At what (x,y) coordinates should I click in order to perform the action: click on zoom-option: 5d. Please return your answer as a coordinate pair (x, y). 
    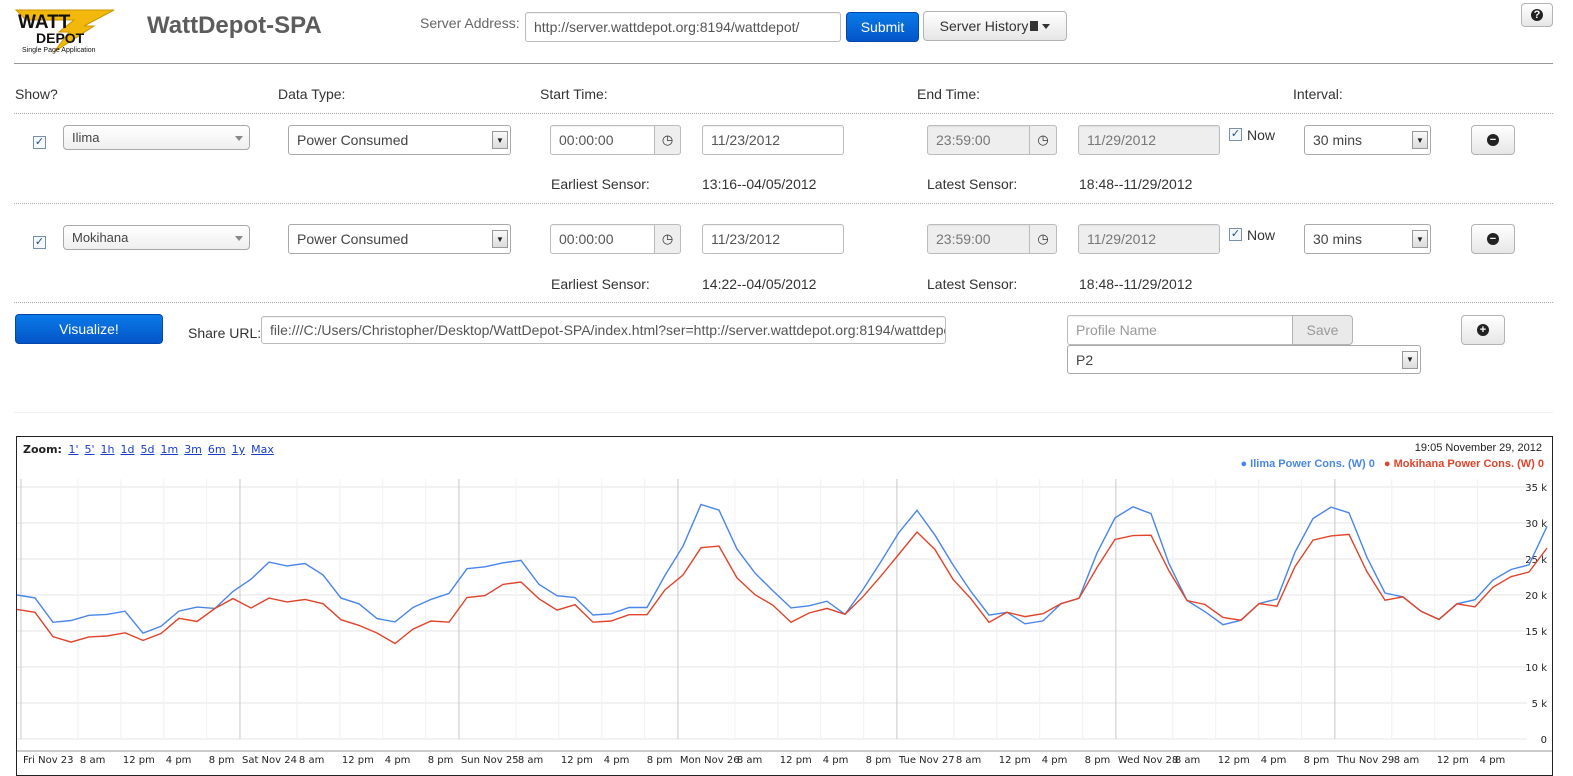
    Looking at the image, I should click on (147, 449).